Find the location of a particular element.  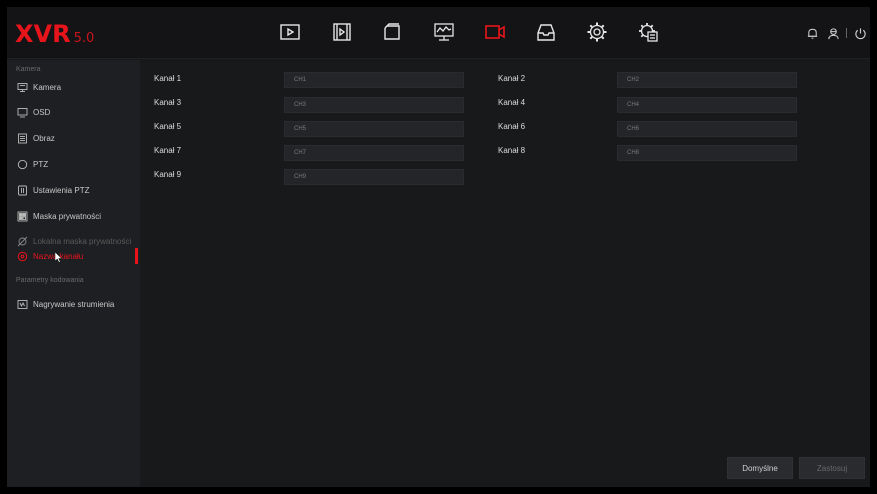

channel-name-input: CH2 is located at coordinates (707, 80).